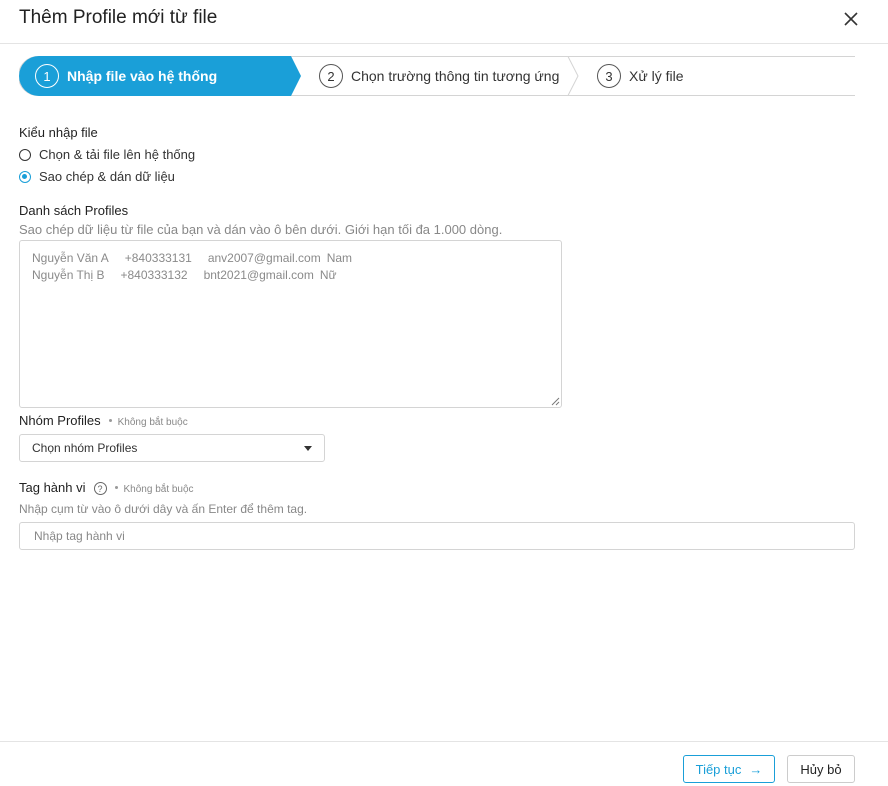 The height and width of the screenshot is (786, 888). What do you see at coordinates (154, 275) in the screenshot?
I see `row-phone: +840333132` at bounding box center [154, 275].